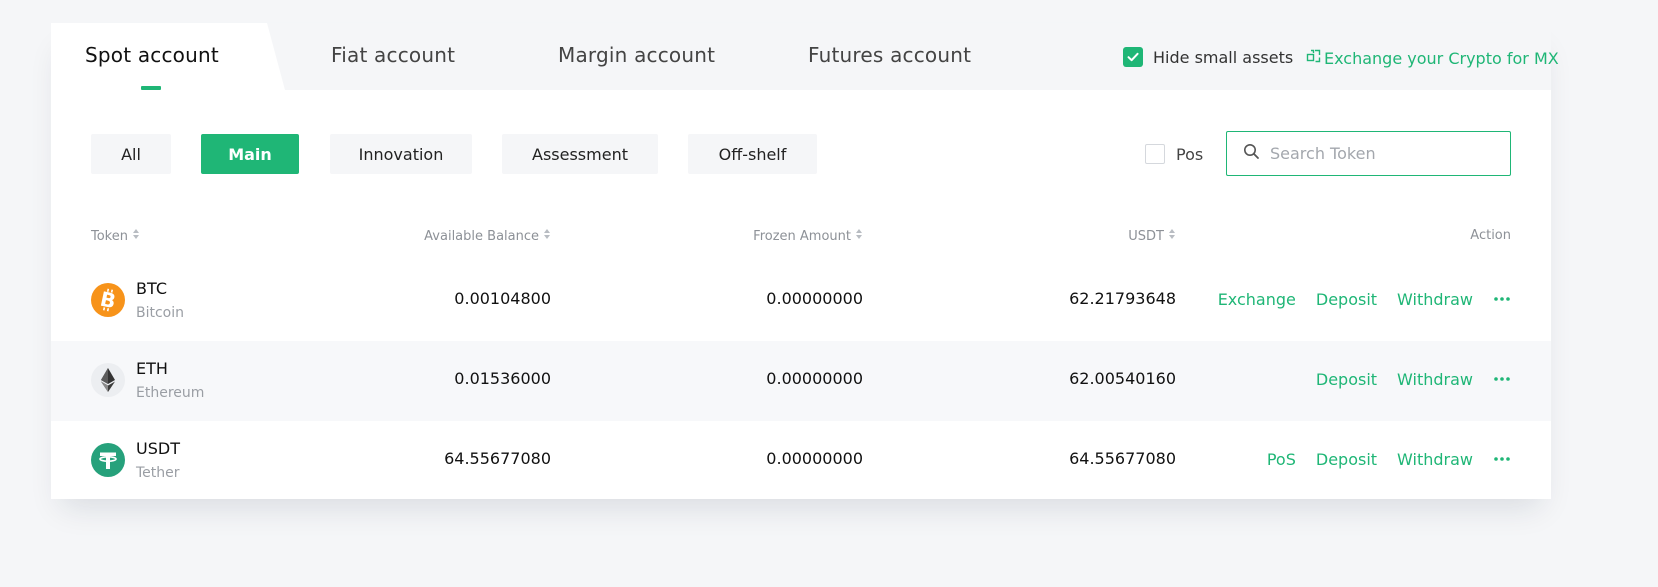  I want to click on column-header-frozen-label: Frozen Amount, so click(802, 236).